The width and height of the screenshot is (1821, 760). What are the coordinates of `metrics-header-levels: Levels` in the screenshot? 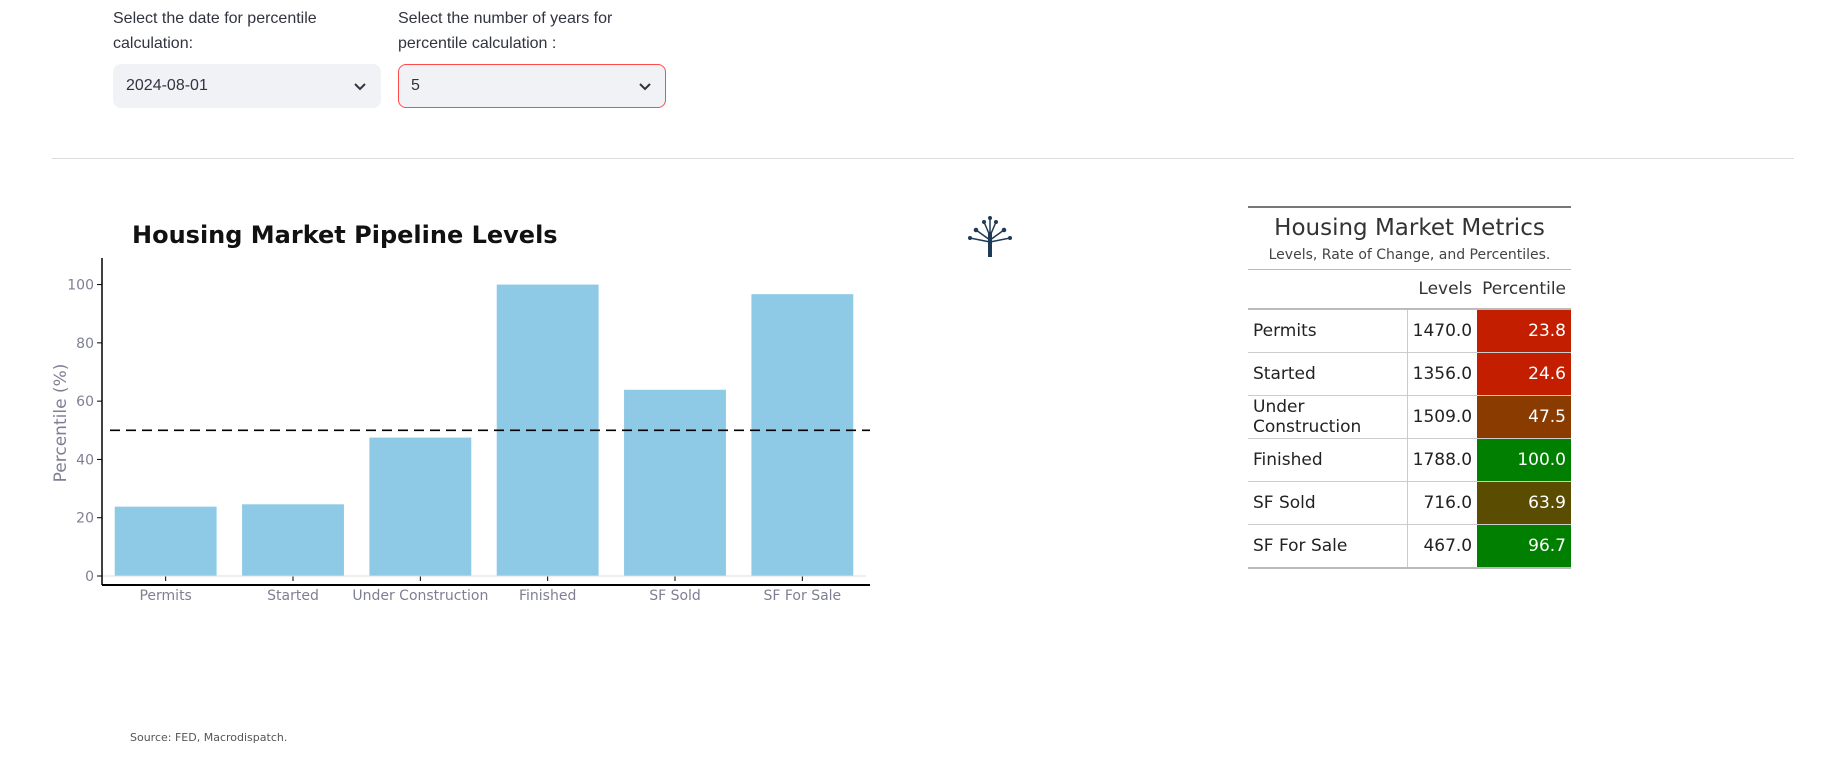 It's located at (1442, 290).